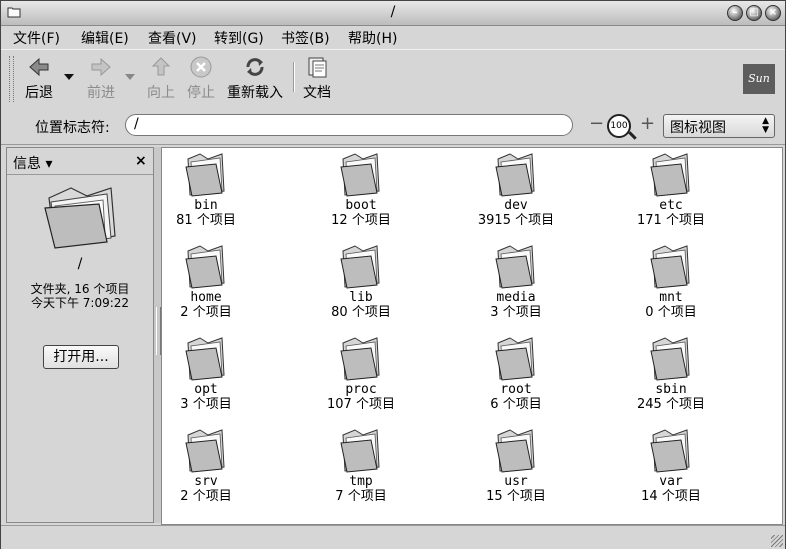 The image size is (786, 549). I want to click on forward-button: 前进, so click(101, 78).